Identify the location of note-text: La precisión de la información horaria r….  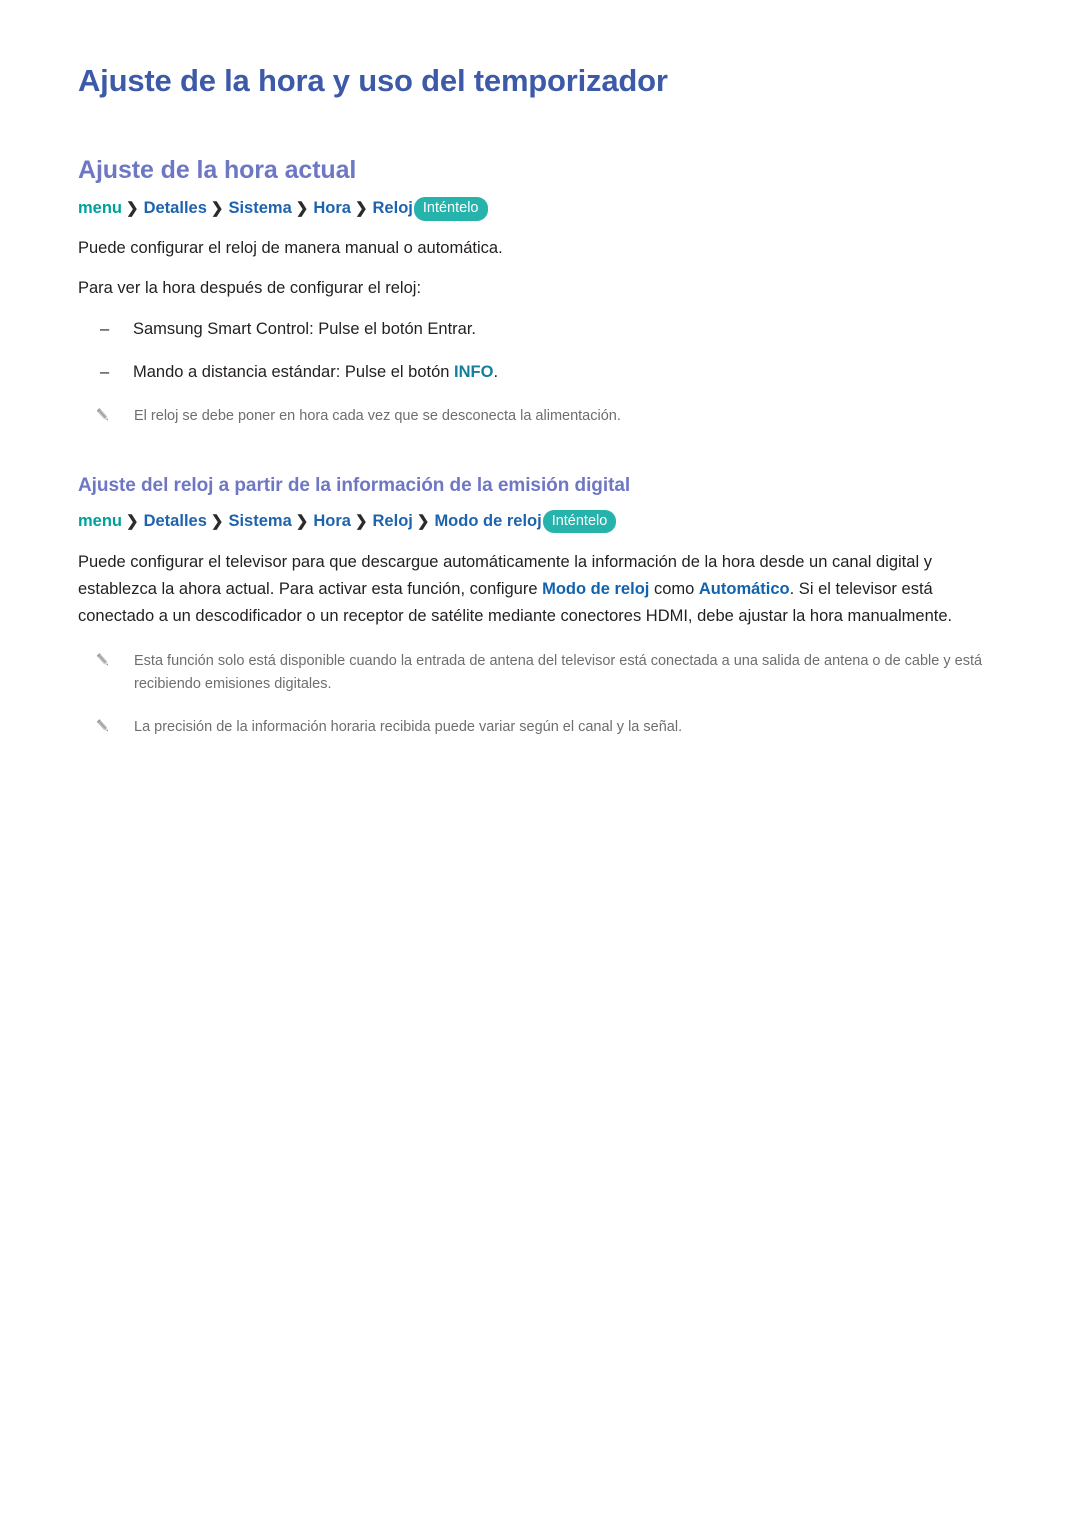
(408, 726).